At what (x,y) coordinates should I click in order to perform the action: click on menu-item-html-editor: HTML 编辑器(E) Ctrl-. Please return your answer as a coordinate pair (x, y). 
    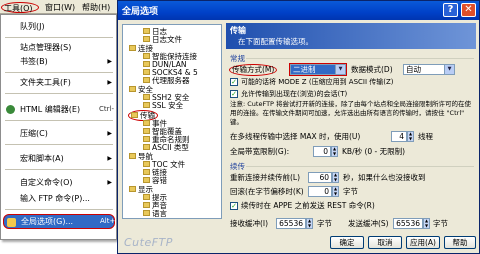
    Looking at the image, I should click on (59, 109).